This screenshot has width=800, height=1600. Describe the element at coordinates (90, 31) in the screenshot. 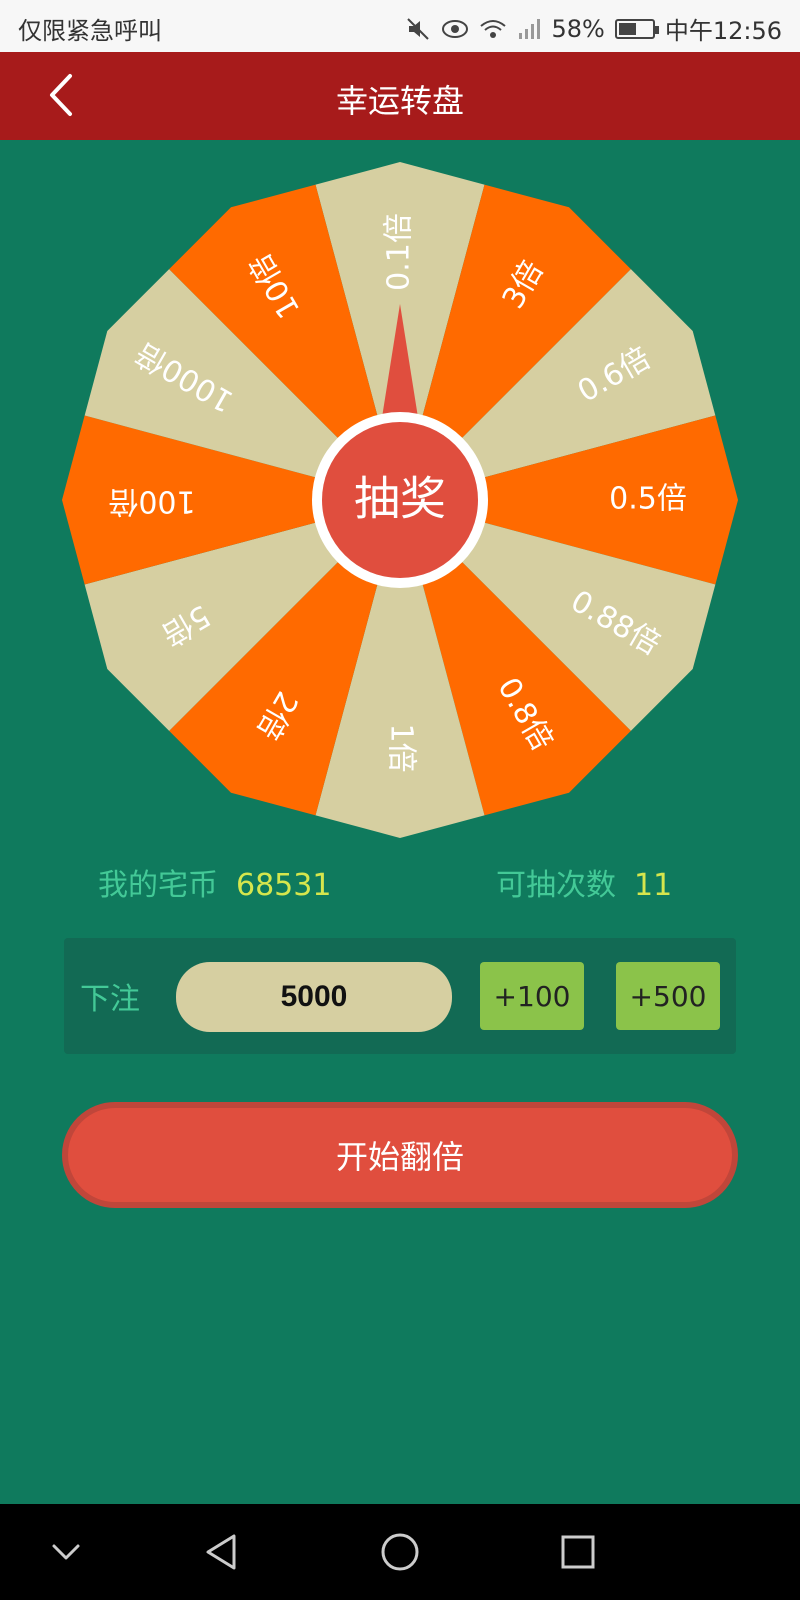

I see `emergency-call-text: 仅限紧急呼叫` at that location.